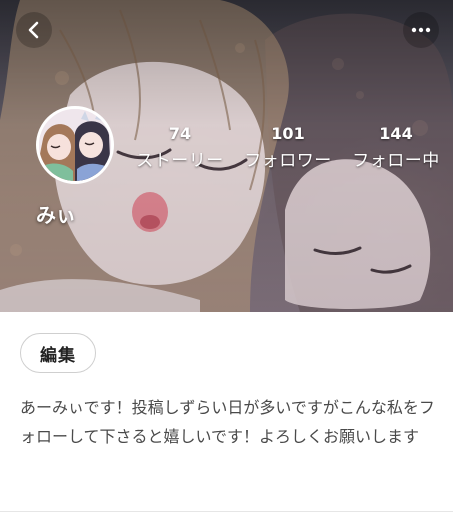 The width and height of the screenshot is (453, 512). I want to click on more-horizontal-icon, so click(421, 30).